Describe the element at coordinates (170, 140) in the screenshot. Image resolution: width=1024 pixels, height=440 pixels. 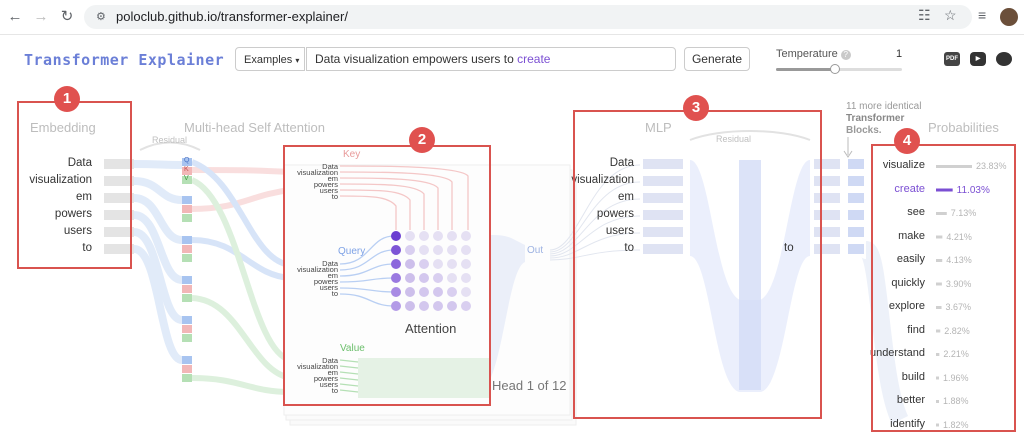
I see `residual-label: Residual` at that location.